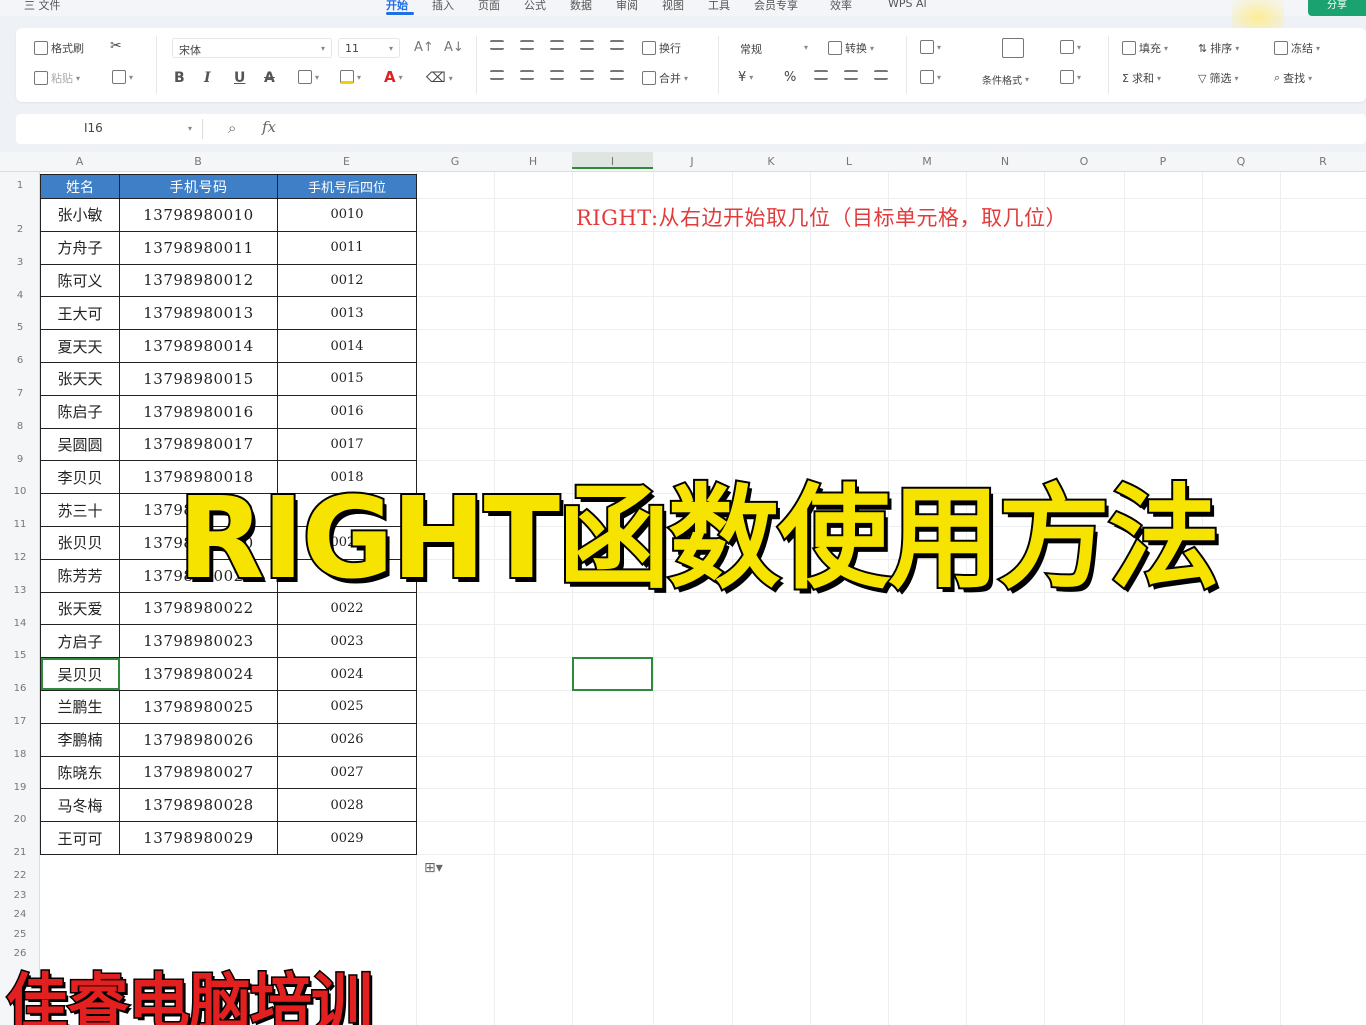  I want to click on menu-tab: 会员专享, so click(776, 6).